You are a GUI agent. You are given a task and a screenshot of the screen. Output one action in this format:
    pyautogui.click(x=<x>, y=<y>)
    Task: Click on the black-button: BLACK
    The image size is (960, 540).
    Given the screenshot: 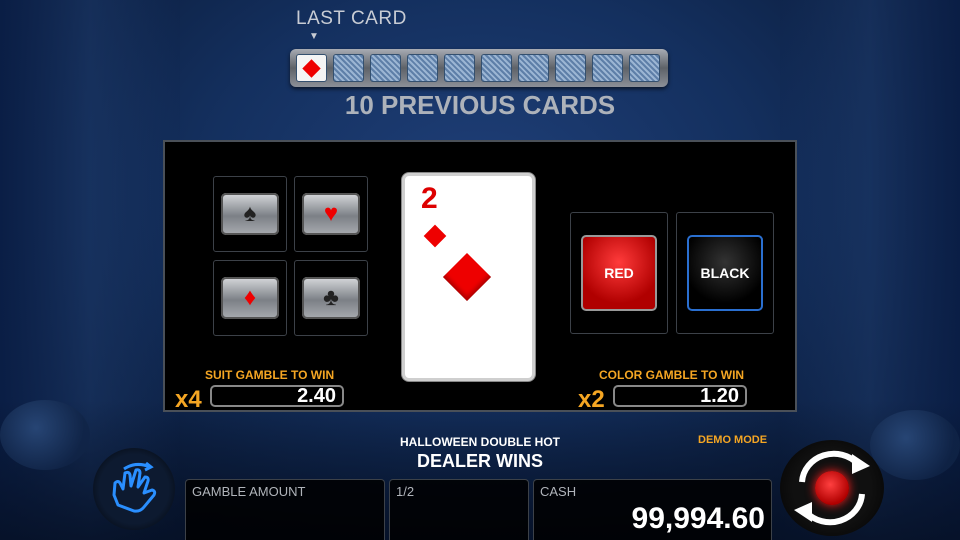 What is the action you would take?
    pyautogui.click(x=725, y=273)
    